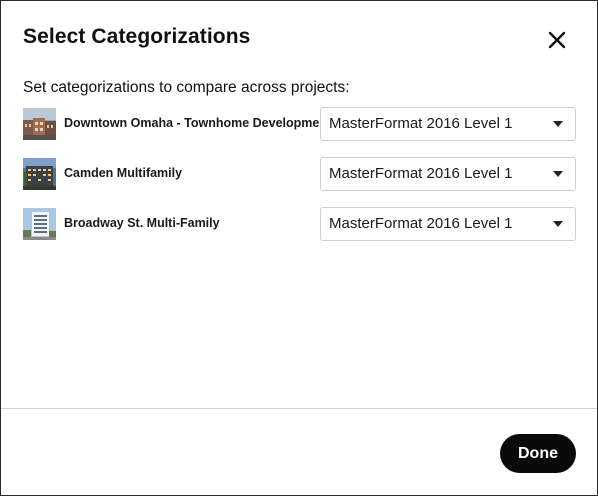 The image size is (598, 496). What do you see at coordinates (123, 173) in the screenshot?
I see `project-name: Camden Multifamily` at bounding box center [123, 173].